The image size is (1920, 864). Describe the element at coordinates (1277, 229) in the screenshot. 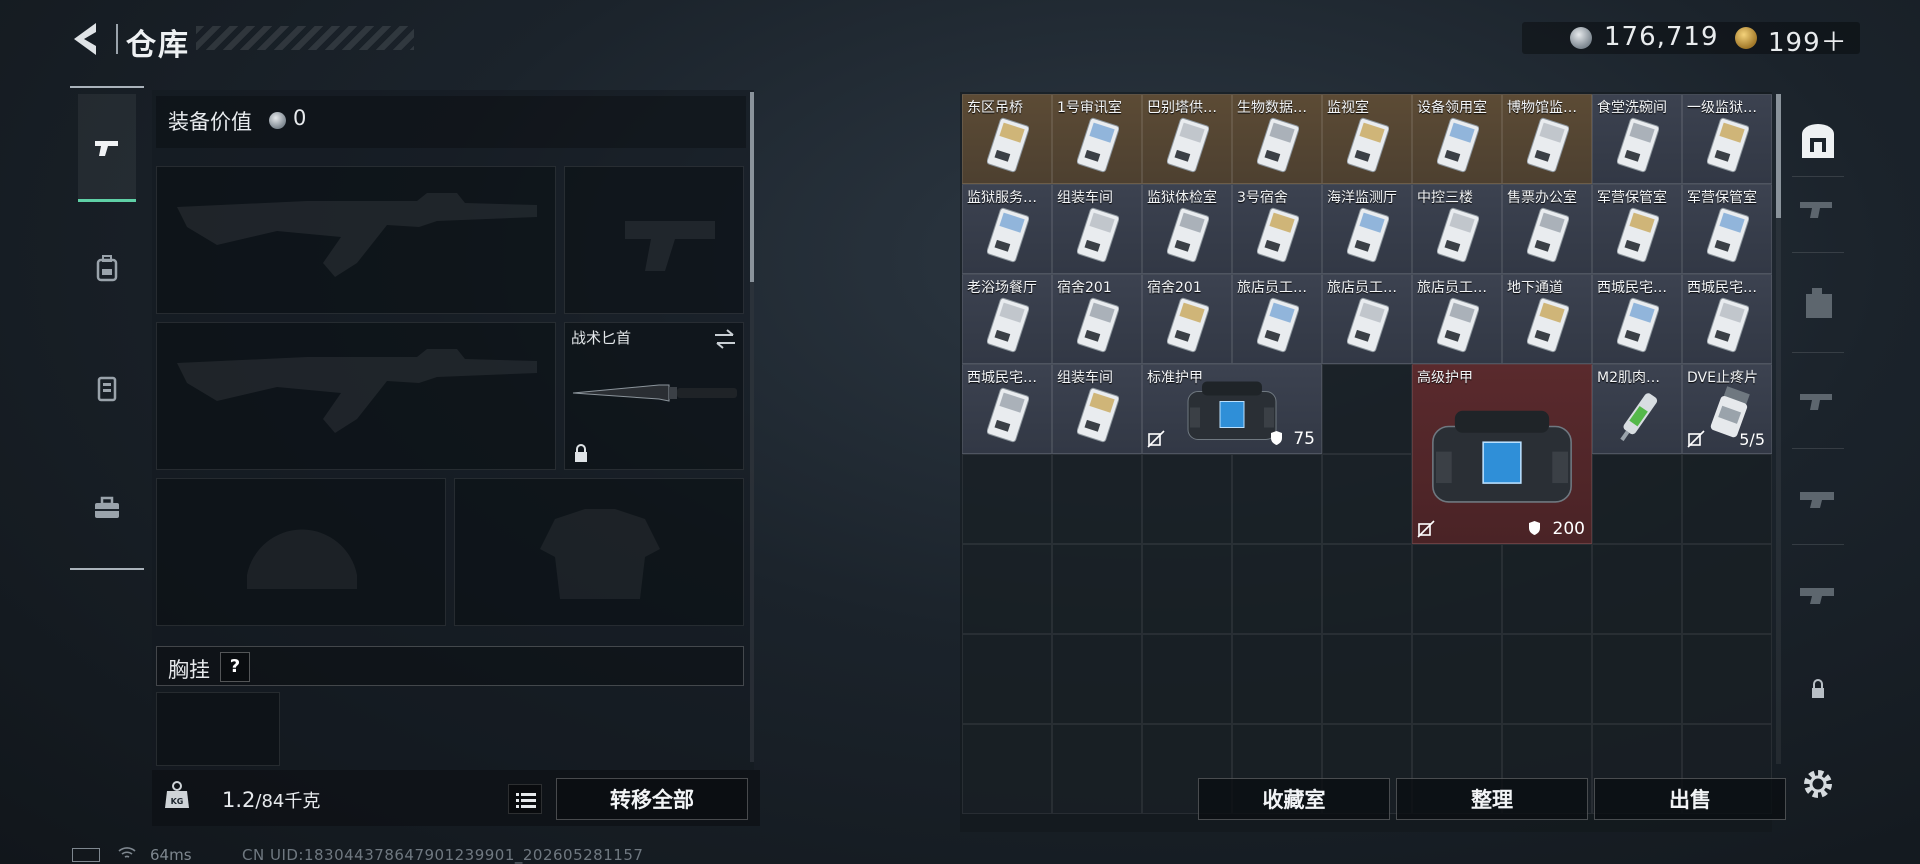

I see `keycard-item: 3号宿舍` at that location.